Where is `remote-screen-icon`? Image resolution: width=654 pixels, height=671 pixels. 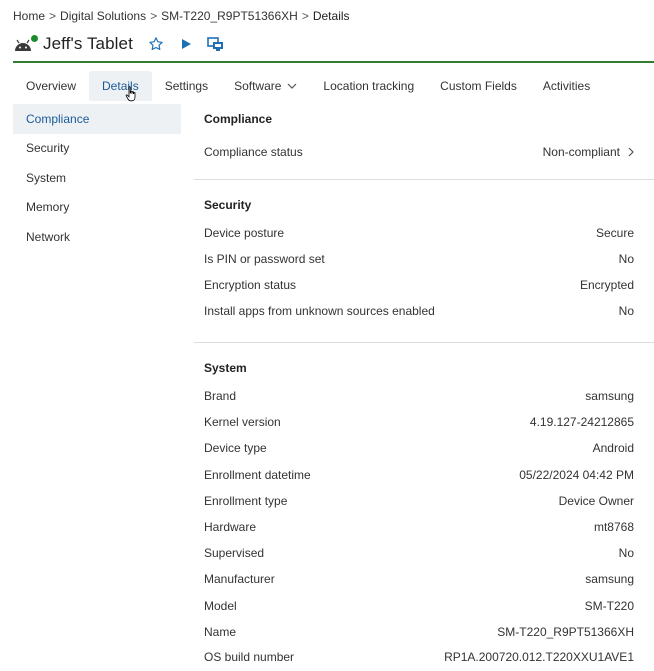 remote-screen-icon is located at coordinates (215, 43).